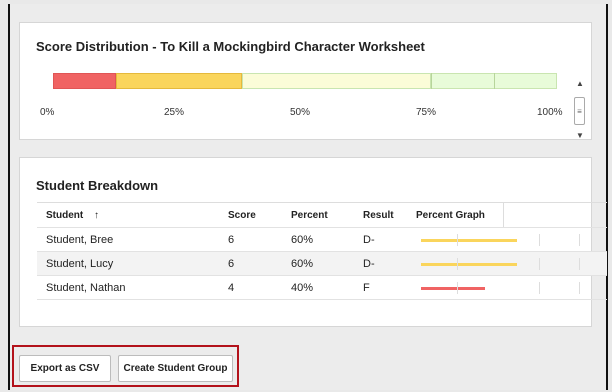  I want to click on distribution-bar, so click(305, 81).